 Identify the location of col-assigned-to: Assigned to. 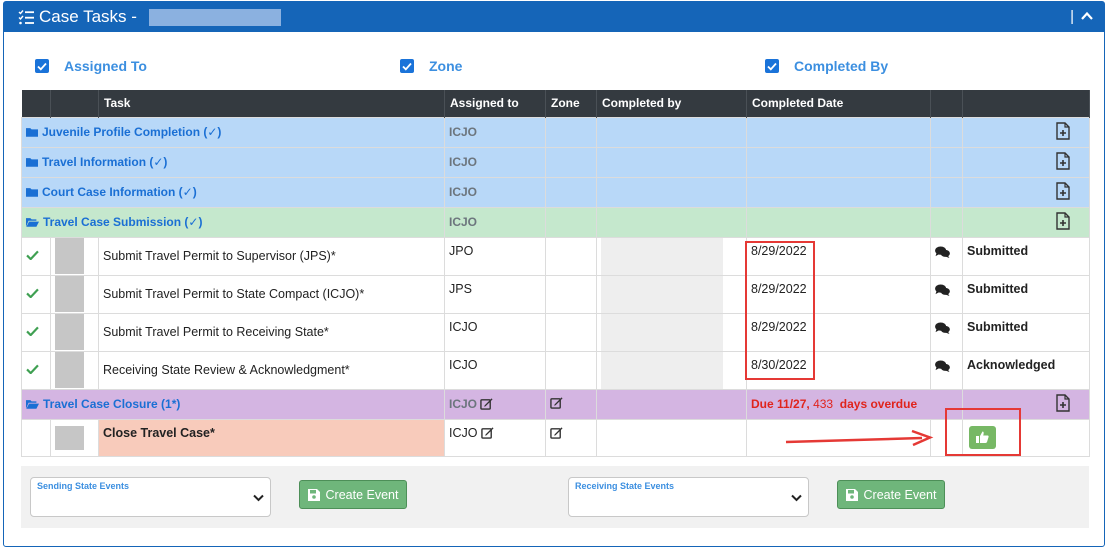
(495, 103).